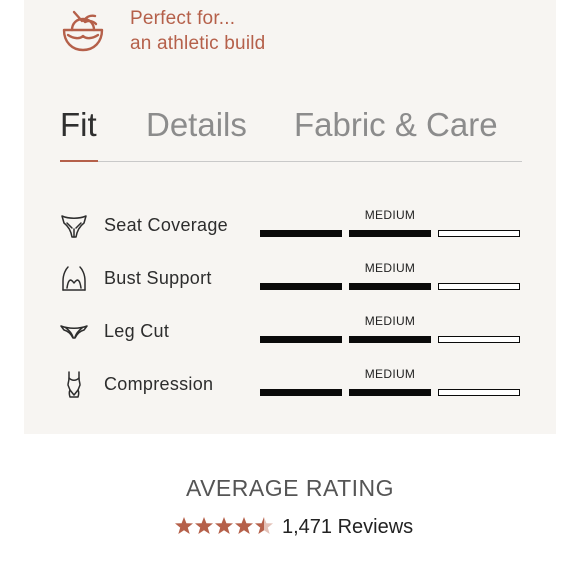 The width and height of the screenshot is (580, 580). I want to click on review-count-link: 1,471 Reviews, so click(347, 527).